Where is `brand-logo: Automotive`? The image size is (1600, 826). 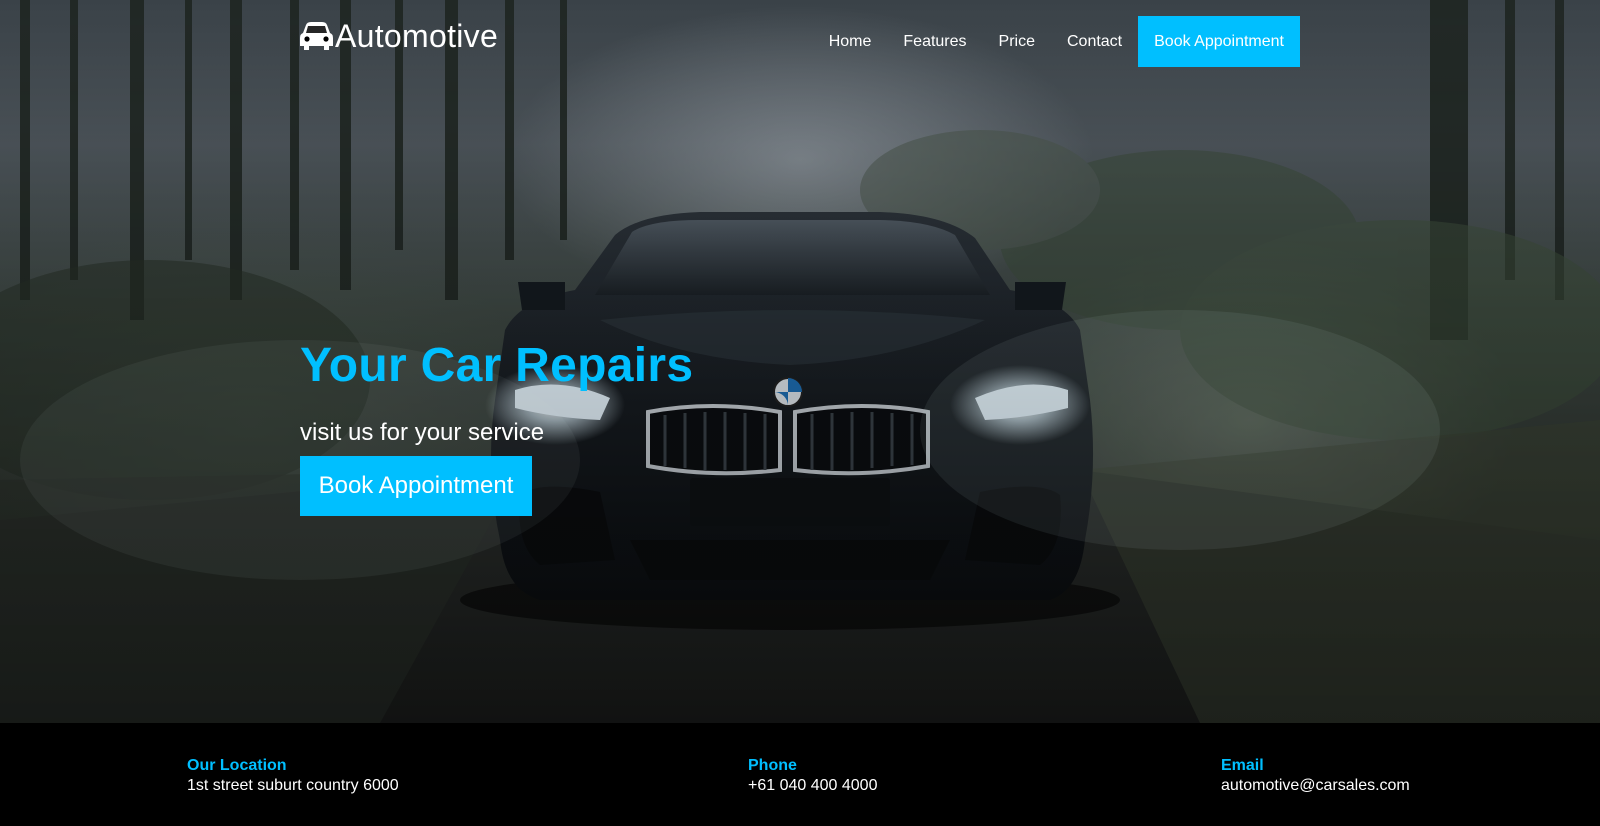
brand-logo: Automotive is located at coordinates (399, 36).